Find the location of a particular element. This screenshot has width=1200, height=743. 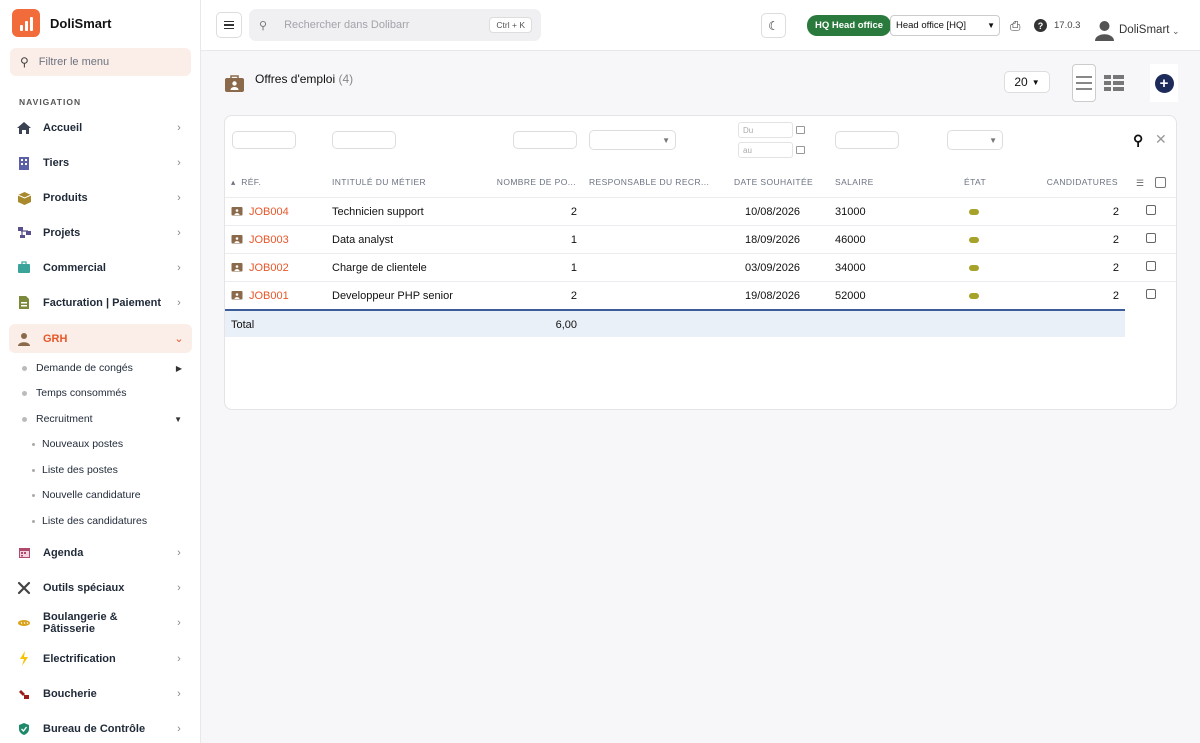

global-search-input: ⚲ Rechercher dans Dolibarr Ctrl + K is located at coordinates (395, 25).